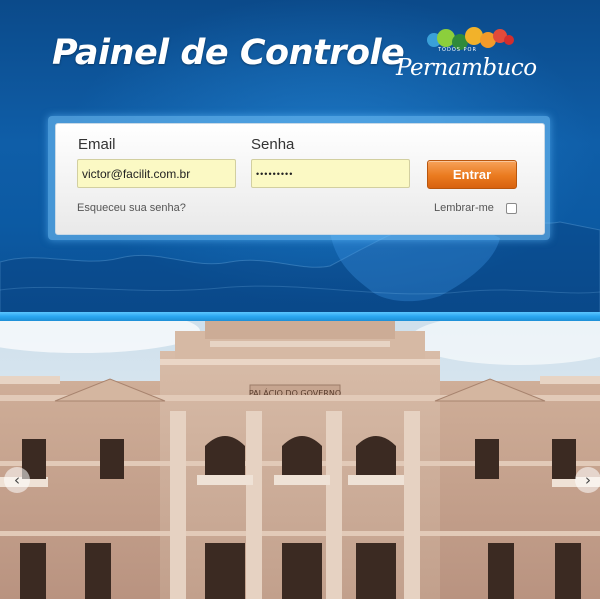 The width and height of the screenshot is (600, 599). I want to click on todos-por-pernambuco-logo: TODOS POR Pernambuco, so click(466, 55).